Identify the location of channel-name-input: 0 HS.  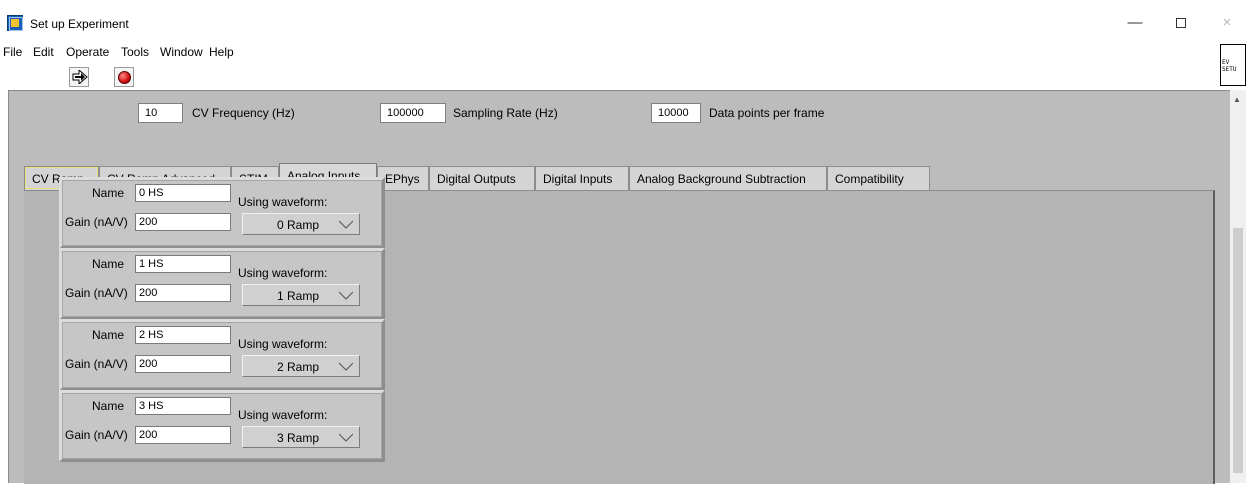
(183, 193).